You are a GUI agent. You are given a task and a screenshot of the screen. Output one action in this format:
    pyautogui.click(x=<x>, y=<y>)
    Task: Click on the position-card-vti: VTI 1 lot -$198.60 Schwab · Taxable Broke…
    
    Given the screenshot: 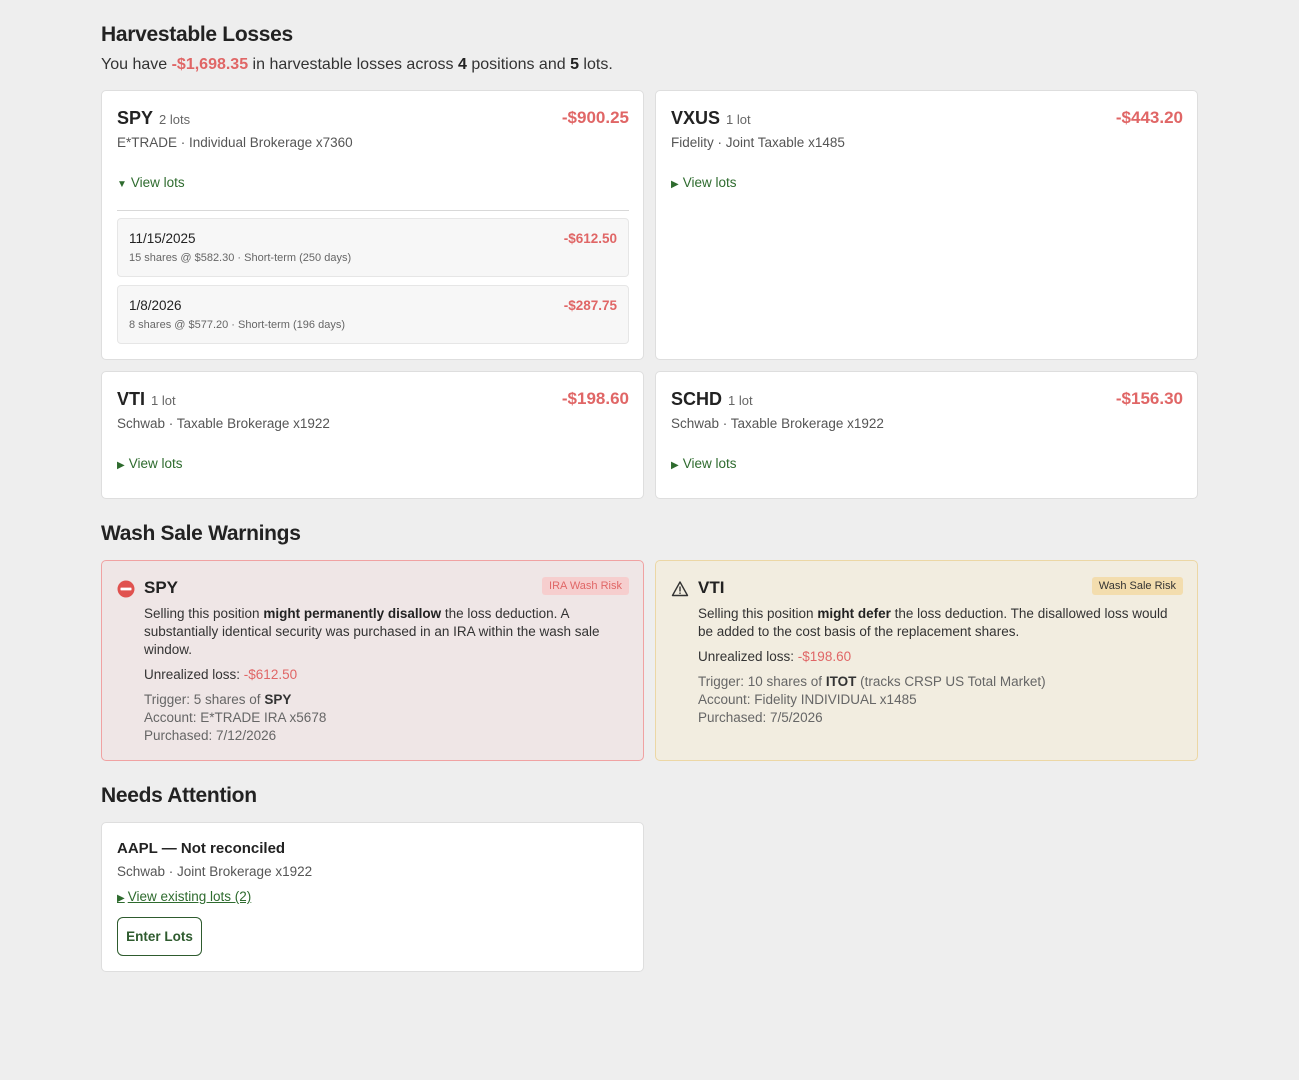 What is the action you would take?
    pyautogui.click(x=372, y=435)
    